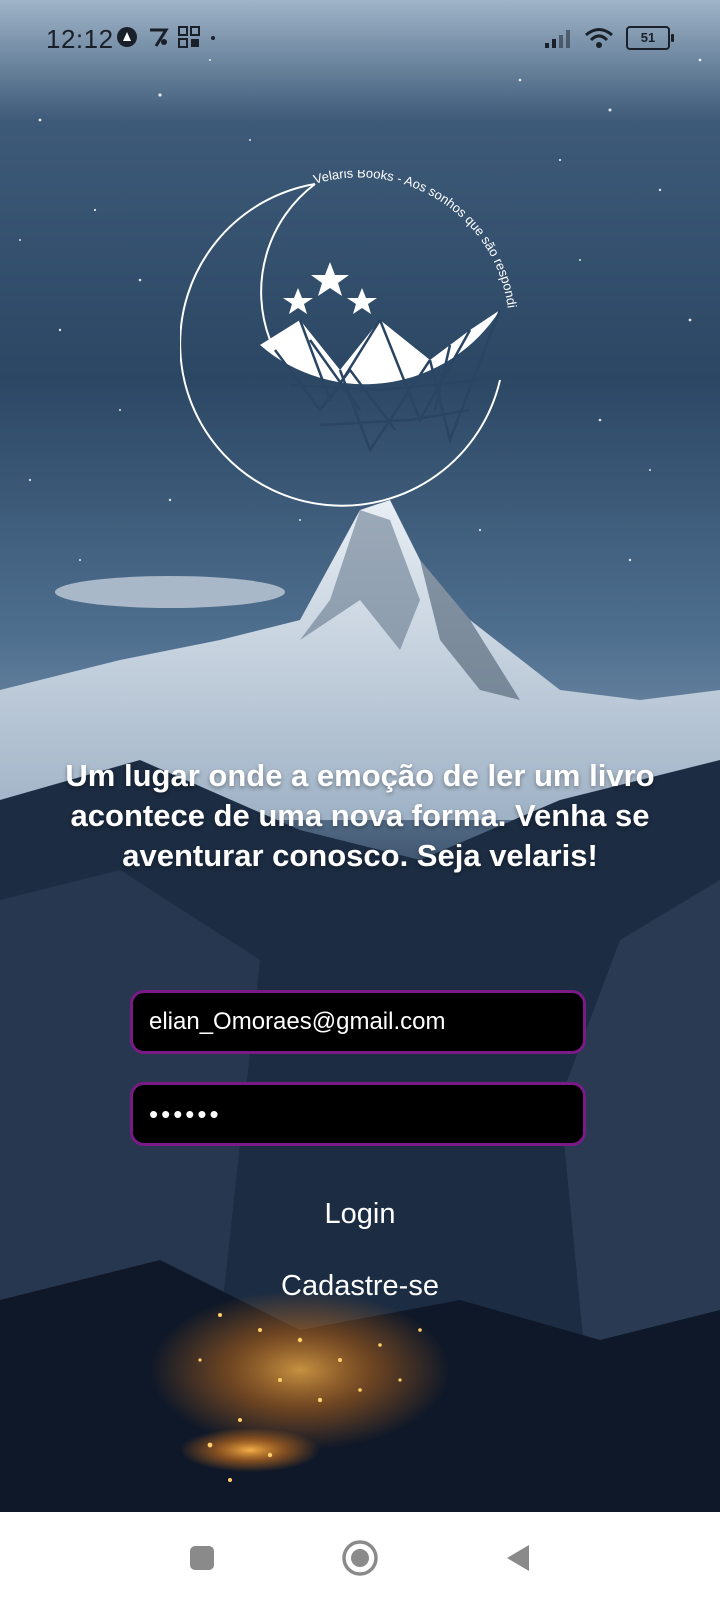 This screenshot has height=1600, width=720. What do you see at coordinates (127, 37) in the screenshot?
I see `app-notification-icon` at bounding box center [127, 37].